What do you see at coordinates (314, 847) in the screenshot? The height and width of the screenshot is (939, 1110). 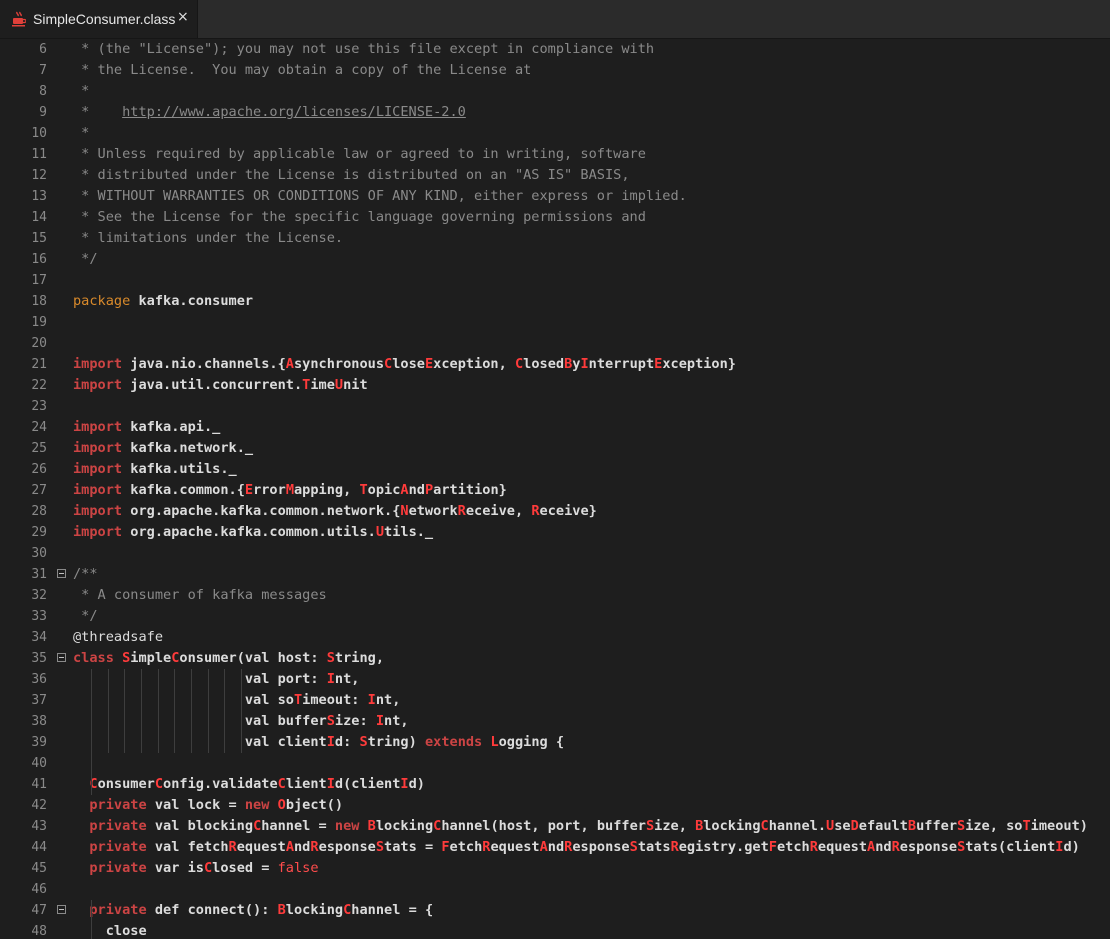 I see `type-initial: R` at bounding box center [314, 847].